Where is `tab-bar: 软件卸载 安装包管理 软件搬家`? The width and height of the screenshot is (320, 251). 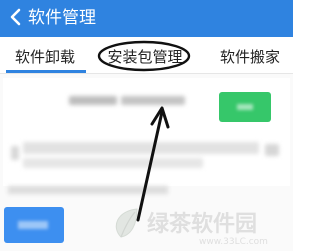
tab-bar: 软件卸载 安装包管理 软件搬家 is located at coordinates (146, 55).